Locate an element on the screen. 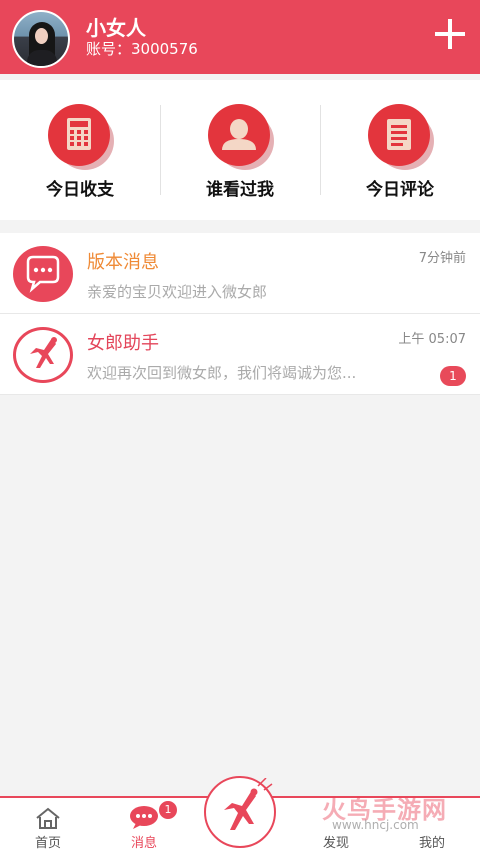 The width and height of the screenshot is (480, 852). person-icon is located at coordinates (239, 135).